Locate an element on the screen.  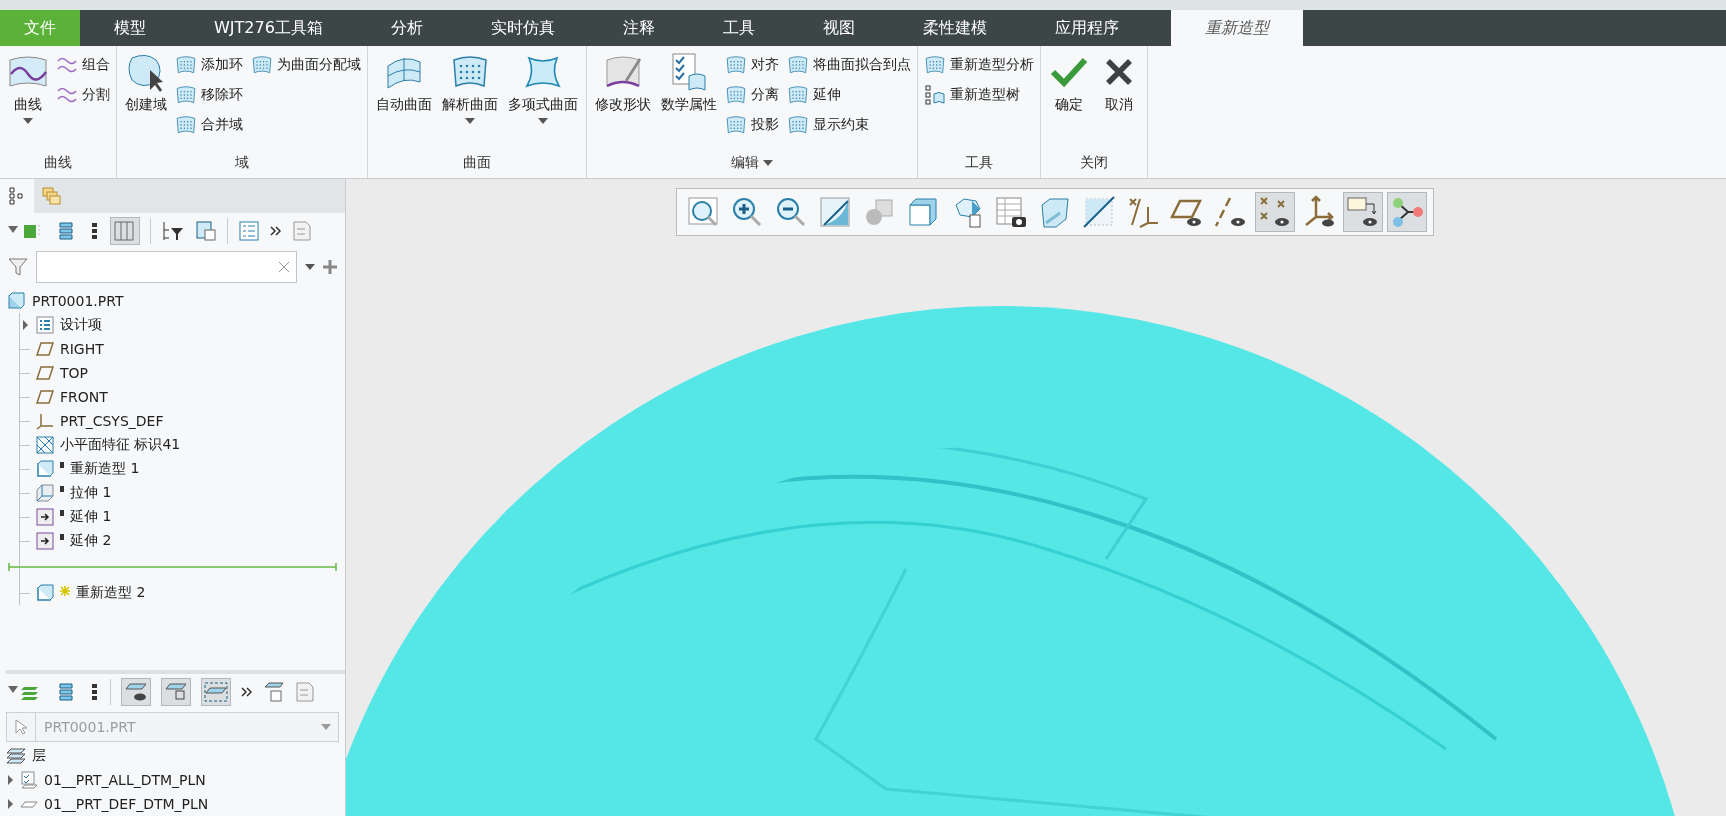
ribbon-button: 对齐 is located at coordinates (752, 65).